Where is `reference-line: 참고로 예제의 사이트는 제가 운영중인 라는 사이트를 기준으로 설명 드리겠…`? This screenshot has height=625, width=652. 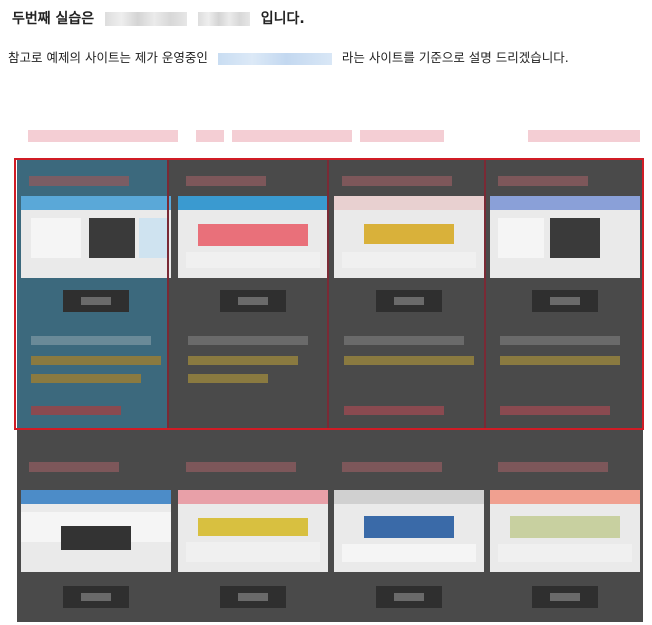 reference-line: 참고로 예제의 사이트는 제가 운영중인 라는 사이트를 기준으로 설명 드리겠… is located at coordinates (288, 56).